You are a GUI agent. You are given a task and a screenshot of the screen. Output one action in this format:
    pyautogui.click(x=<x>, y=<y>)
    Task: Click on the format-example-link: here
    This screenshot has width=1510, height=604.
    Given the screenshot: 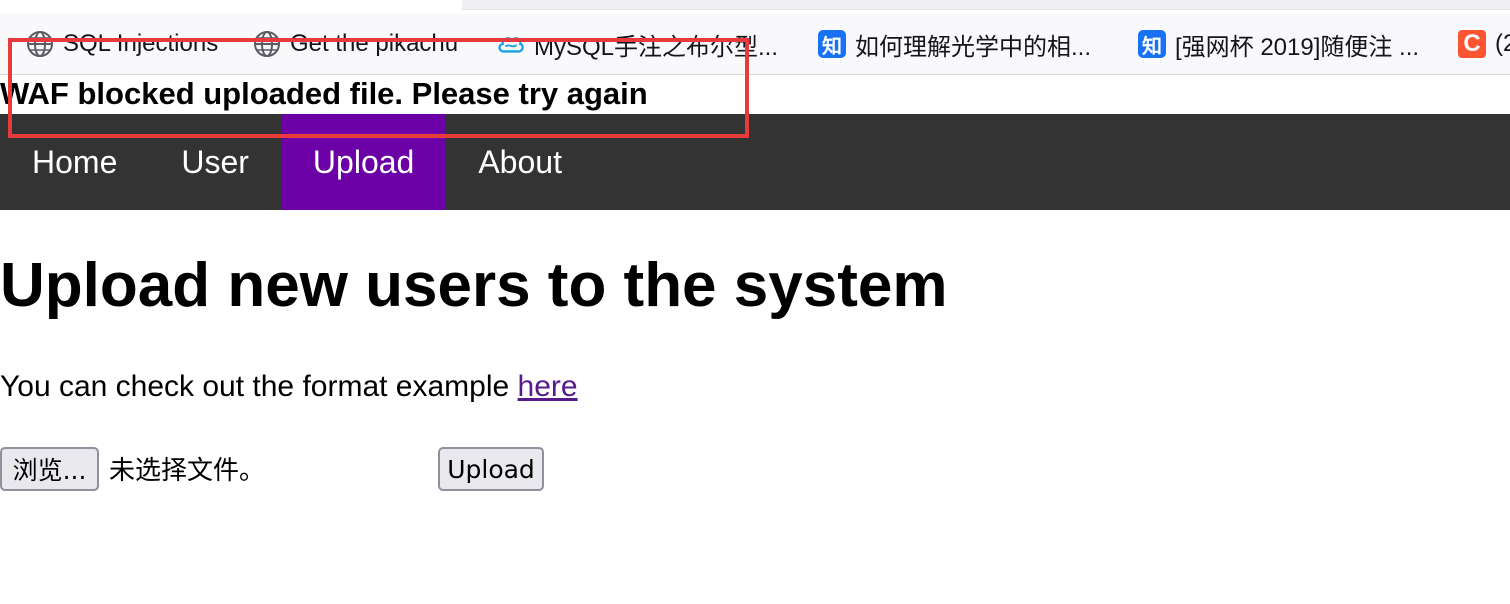 What is the action you would take?
    pyautogui.click(x=548, y=386)
    